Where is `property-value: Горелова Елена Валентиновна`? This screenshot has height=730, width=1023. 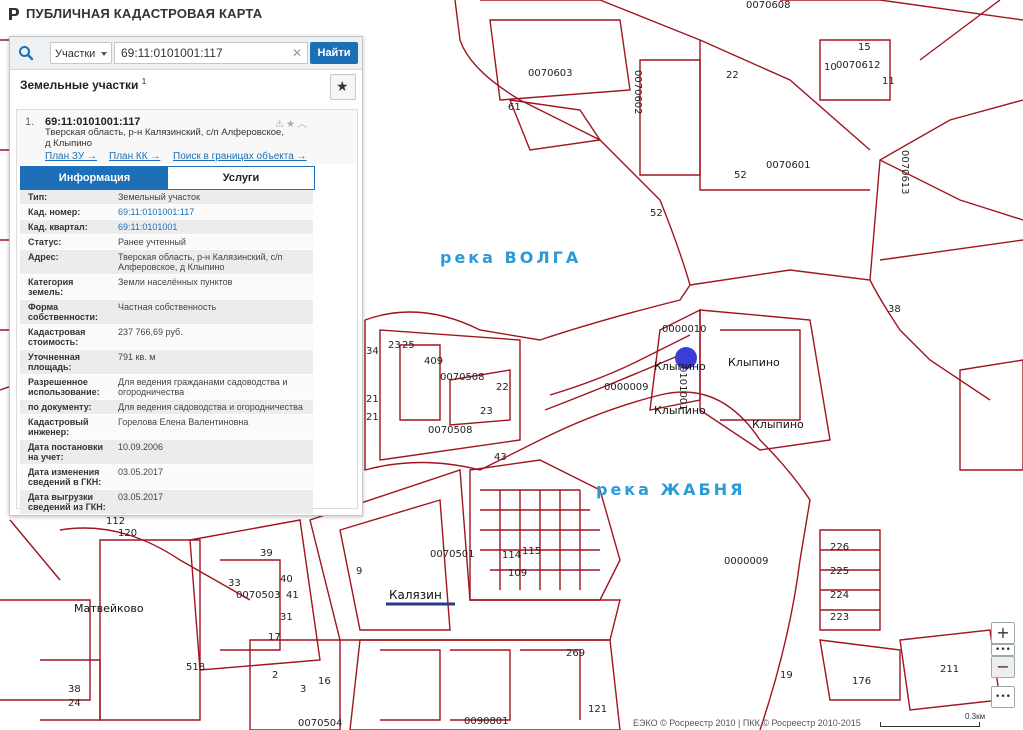 property-value: Горелова Елена Валентиновна is located at coordinates (183, 422).